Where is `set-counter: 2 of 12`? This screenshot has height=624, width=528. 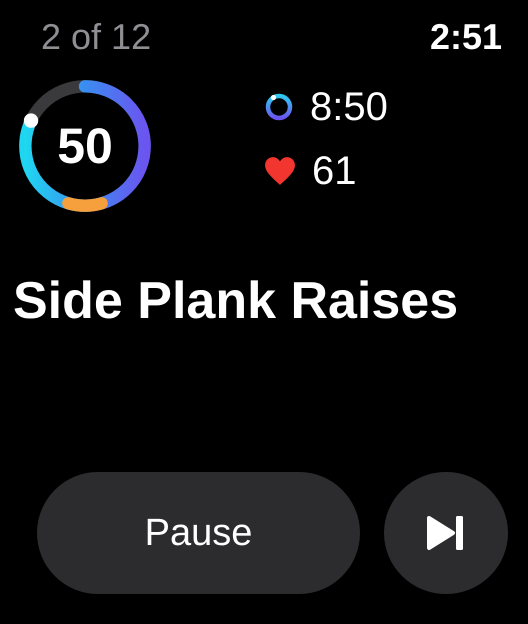 set-counter: 2 of 12 is located at coordinates (96, 31).